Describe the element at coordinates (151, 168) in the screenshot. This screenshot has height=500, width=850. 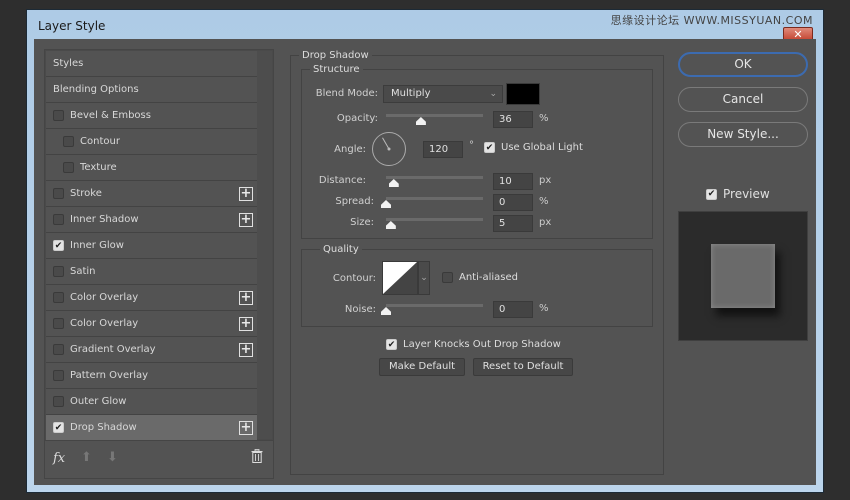
I see `style-item-texture: Texture` at that location.